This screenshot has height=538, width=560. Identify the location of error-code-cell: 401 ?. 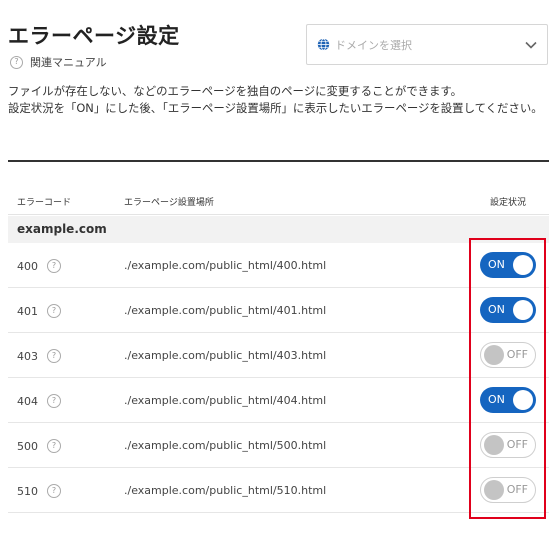
(39, 311).